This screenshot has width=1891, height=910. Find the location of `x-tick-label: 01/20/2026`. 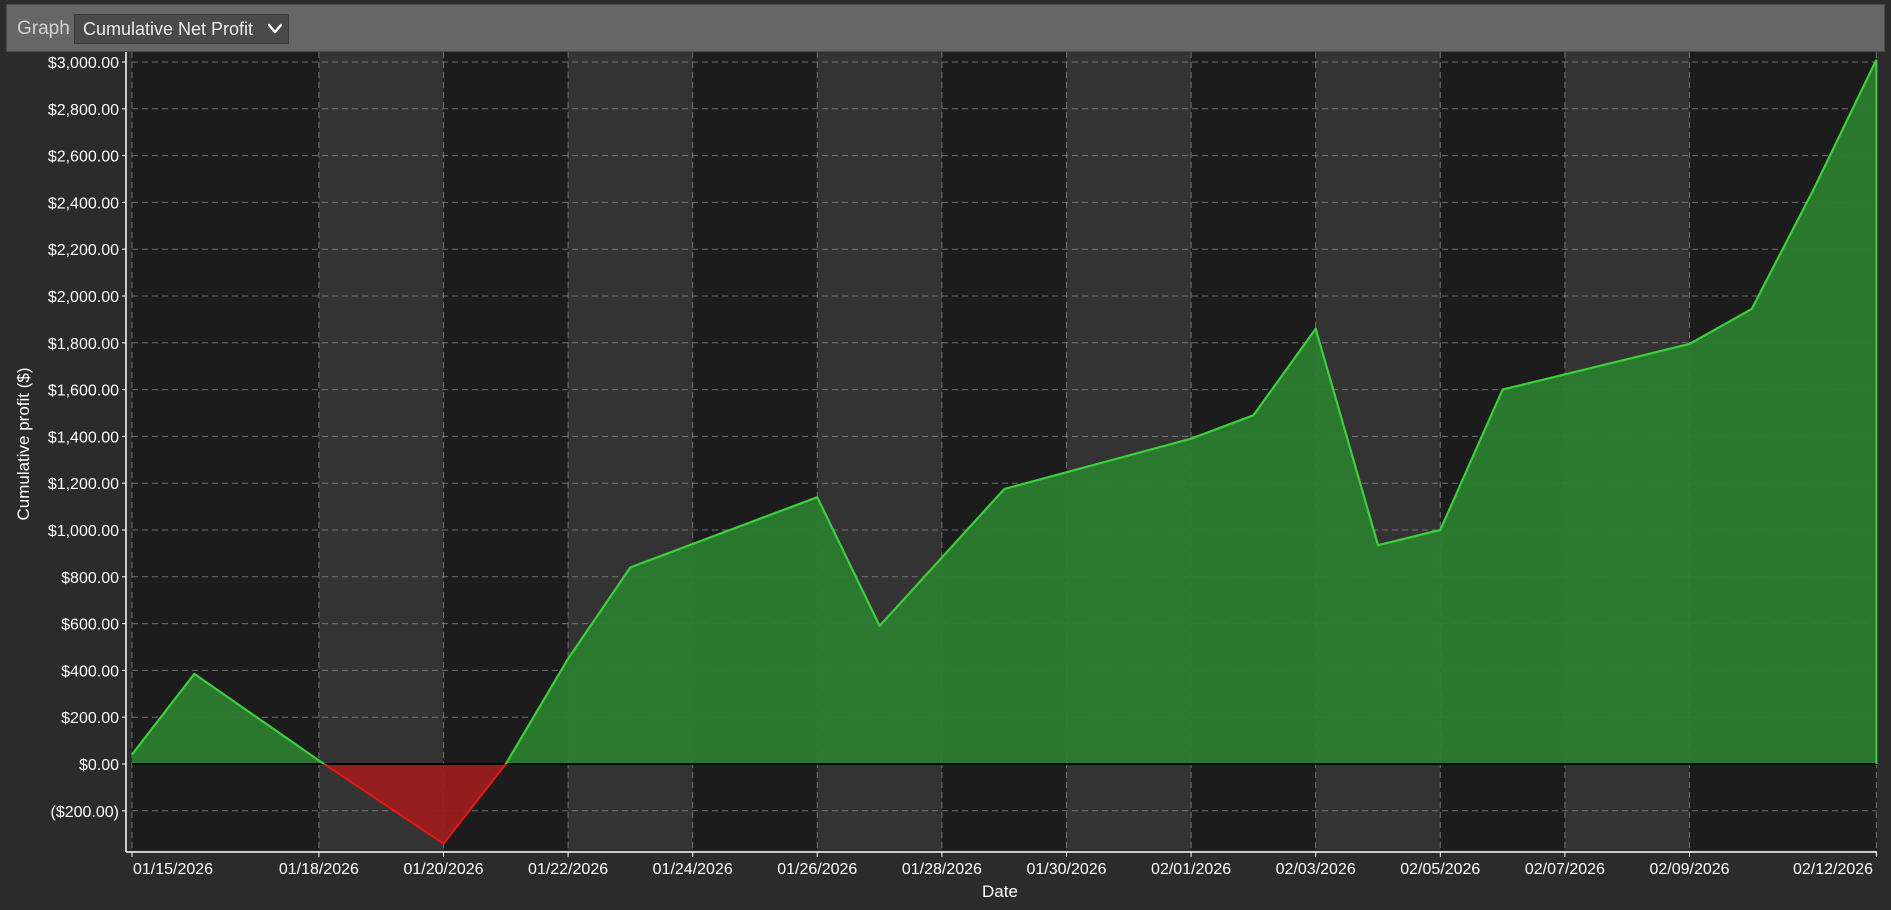

x-tick-label: 01/20/2026 is located at coordinates (443, 869).